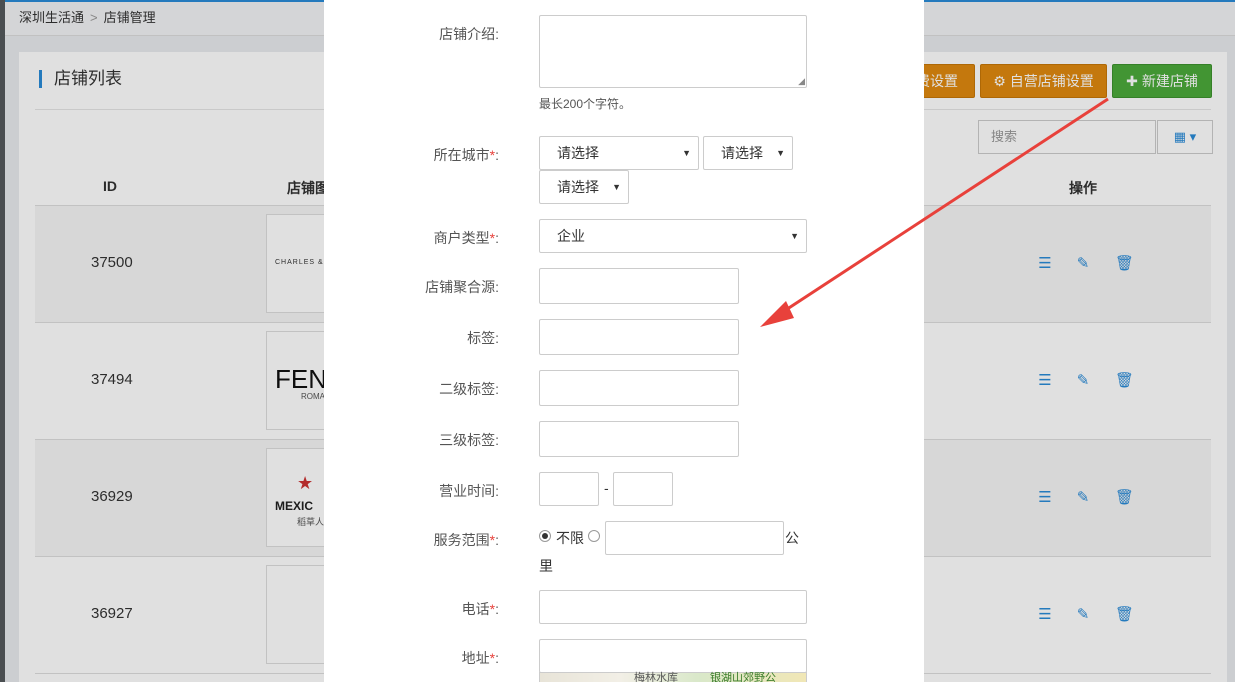 The image size is (1235, 682). Describe the element at coordinates (462, 287) in the screenshot. I see `aggregate-label: 店铺聚合源:` at that location.